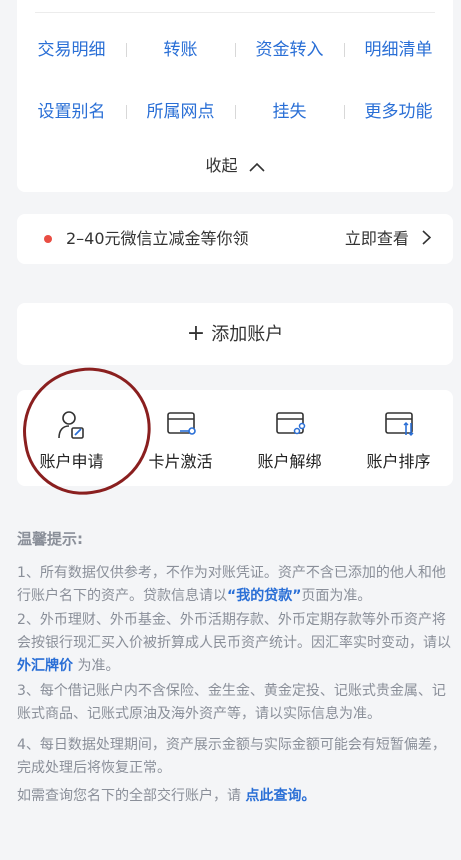 This screenshot has height=860, width=461. What do you see at coordinates (98, 666) in the screenshot?
I see `tip-text: 为准。` at bounding box center [98, 666].